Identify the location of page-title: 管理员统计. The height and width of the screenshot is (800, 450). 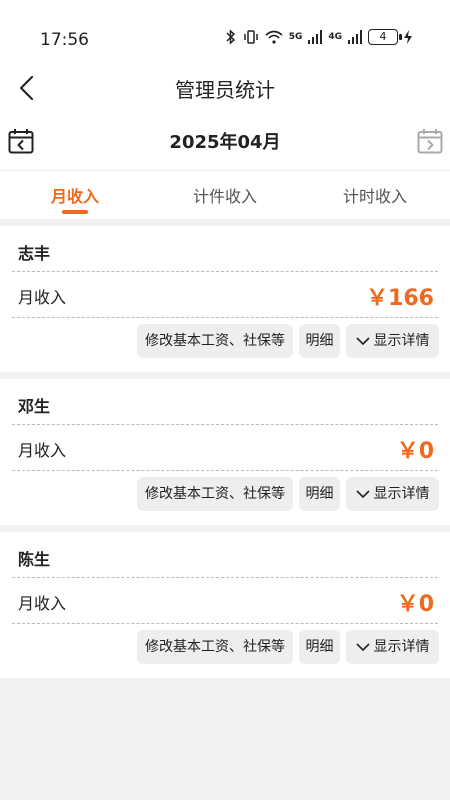
(225, 90).